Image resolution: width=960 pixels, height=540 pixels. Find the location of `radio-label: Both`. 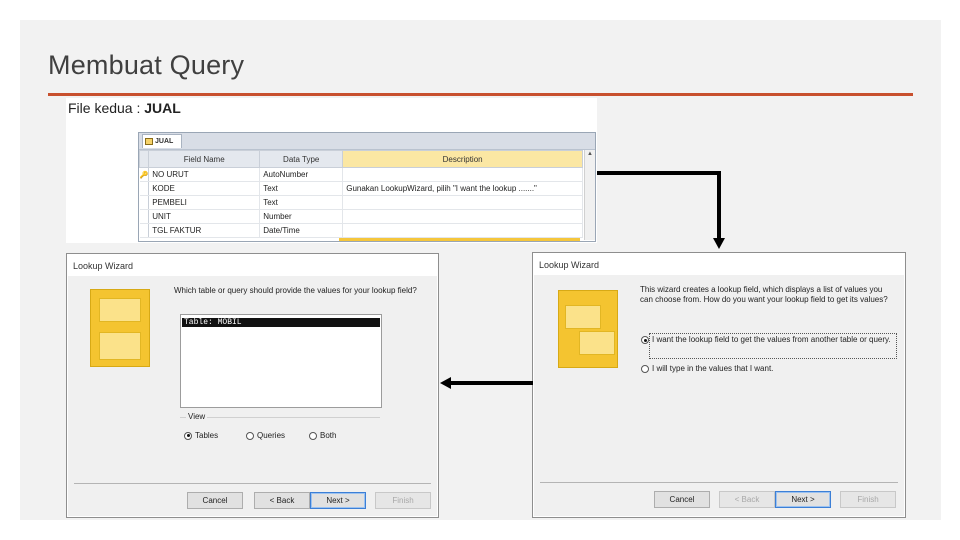

radio-label: Both is located at coordinates (328, 435).